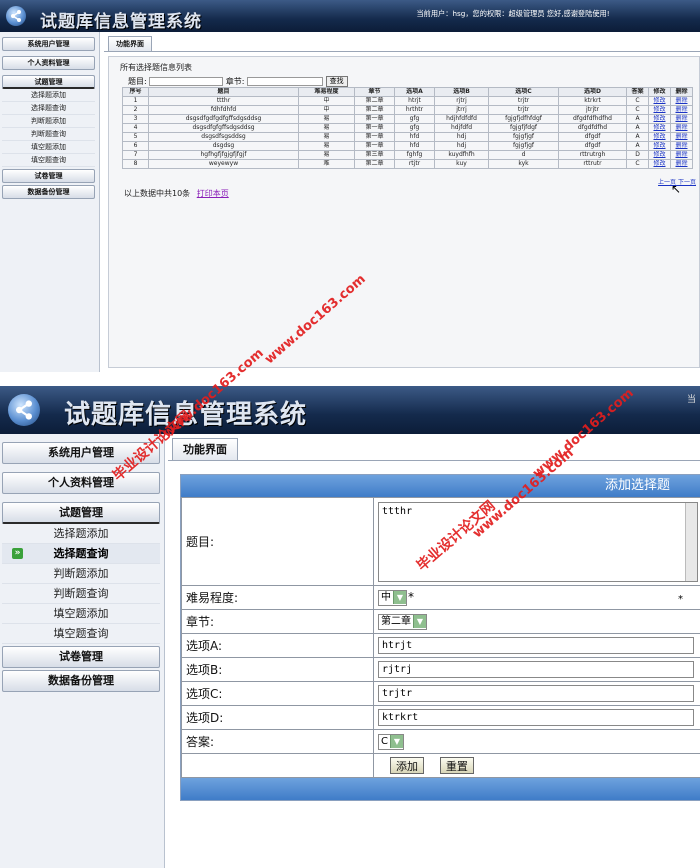  I want to click on option-c-input: trjtr, so click(536, 693).